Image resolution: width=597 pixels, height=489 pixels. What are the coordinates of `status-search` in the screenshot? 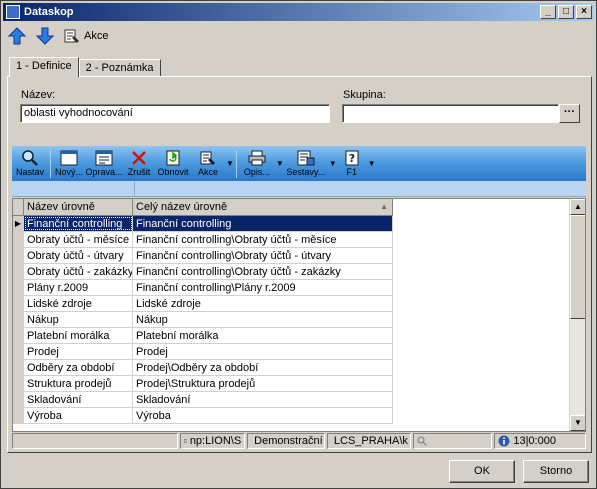 It's located at (452, 441).